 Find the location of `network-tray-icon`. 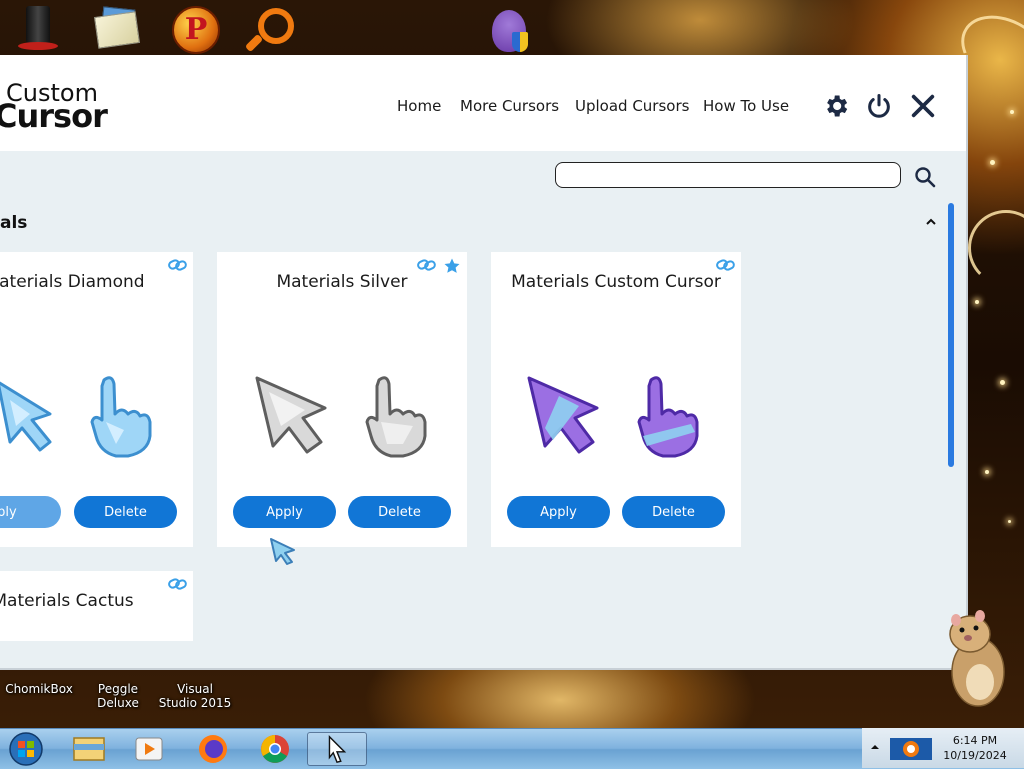

network-tray-icon is located at coordinates (911, 749).